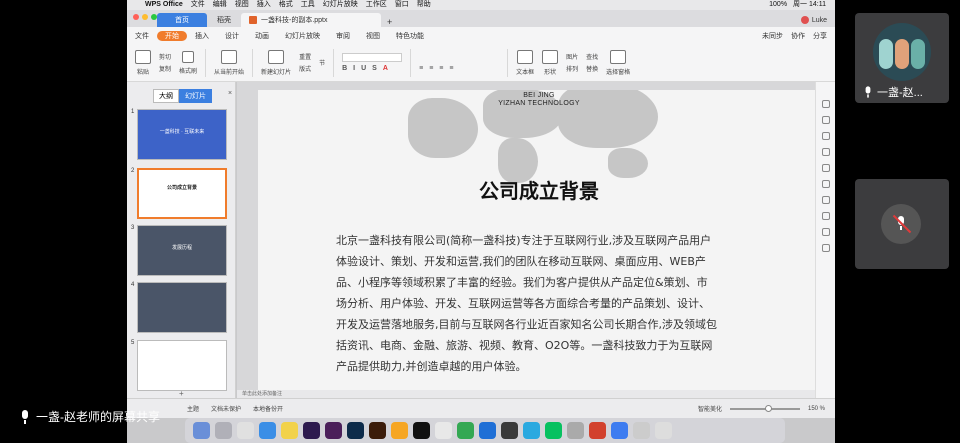 The image size is (960, 443). I want to click on menu-item: 特色功能, so click(410, 36).